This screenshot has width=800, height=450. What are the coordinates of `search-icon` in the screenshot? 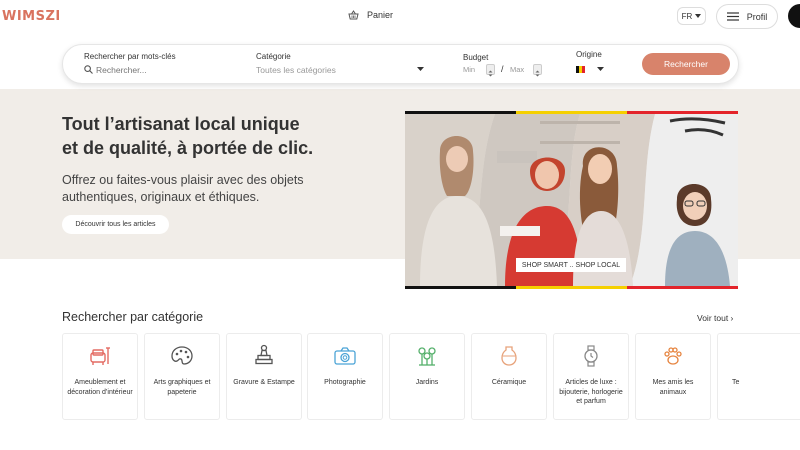 It's located at (88, 69).